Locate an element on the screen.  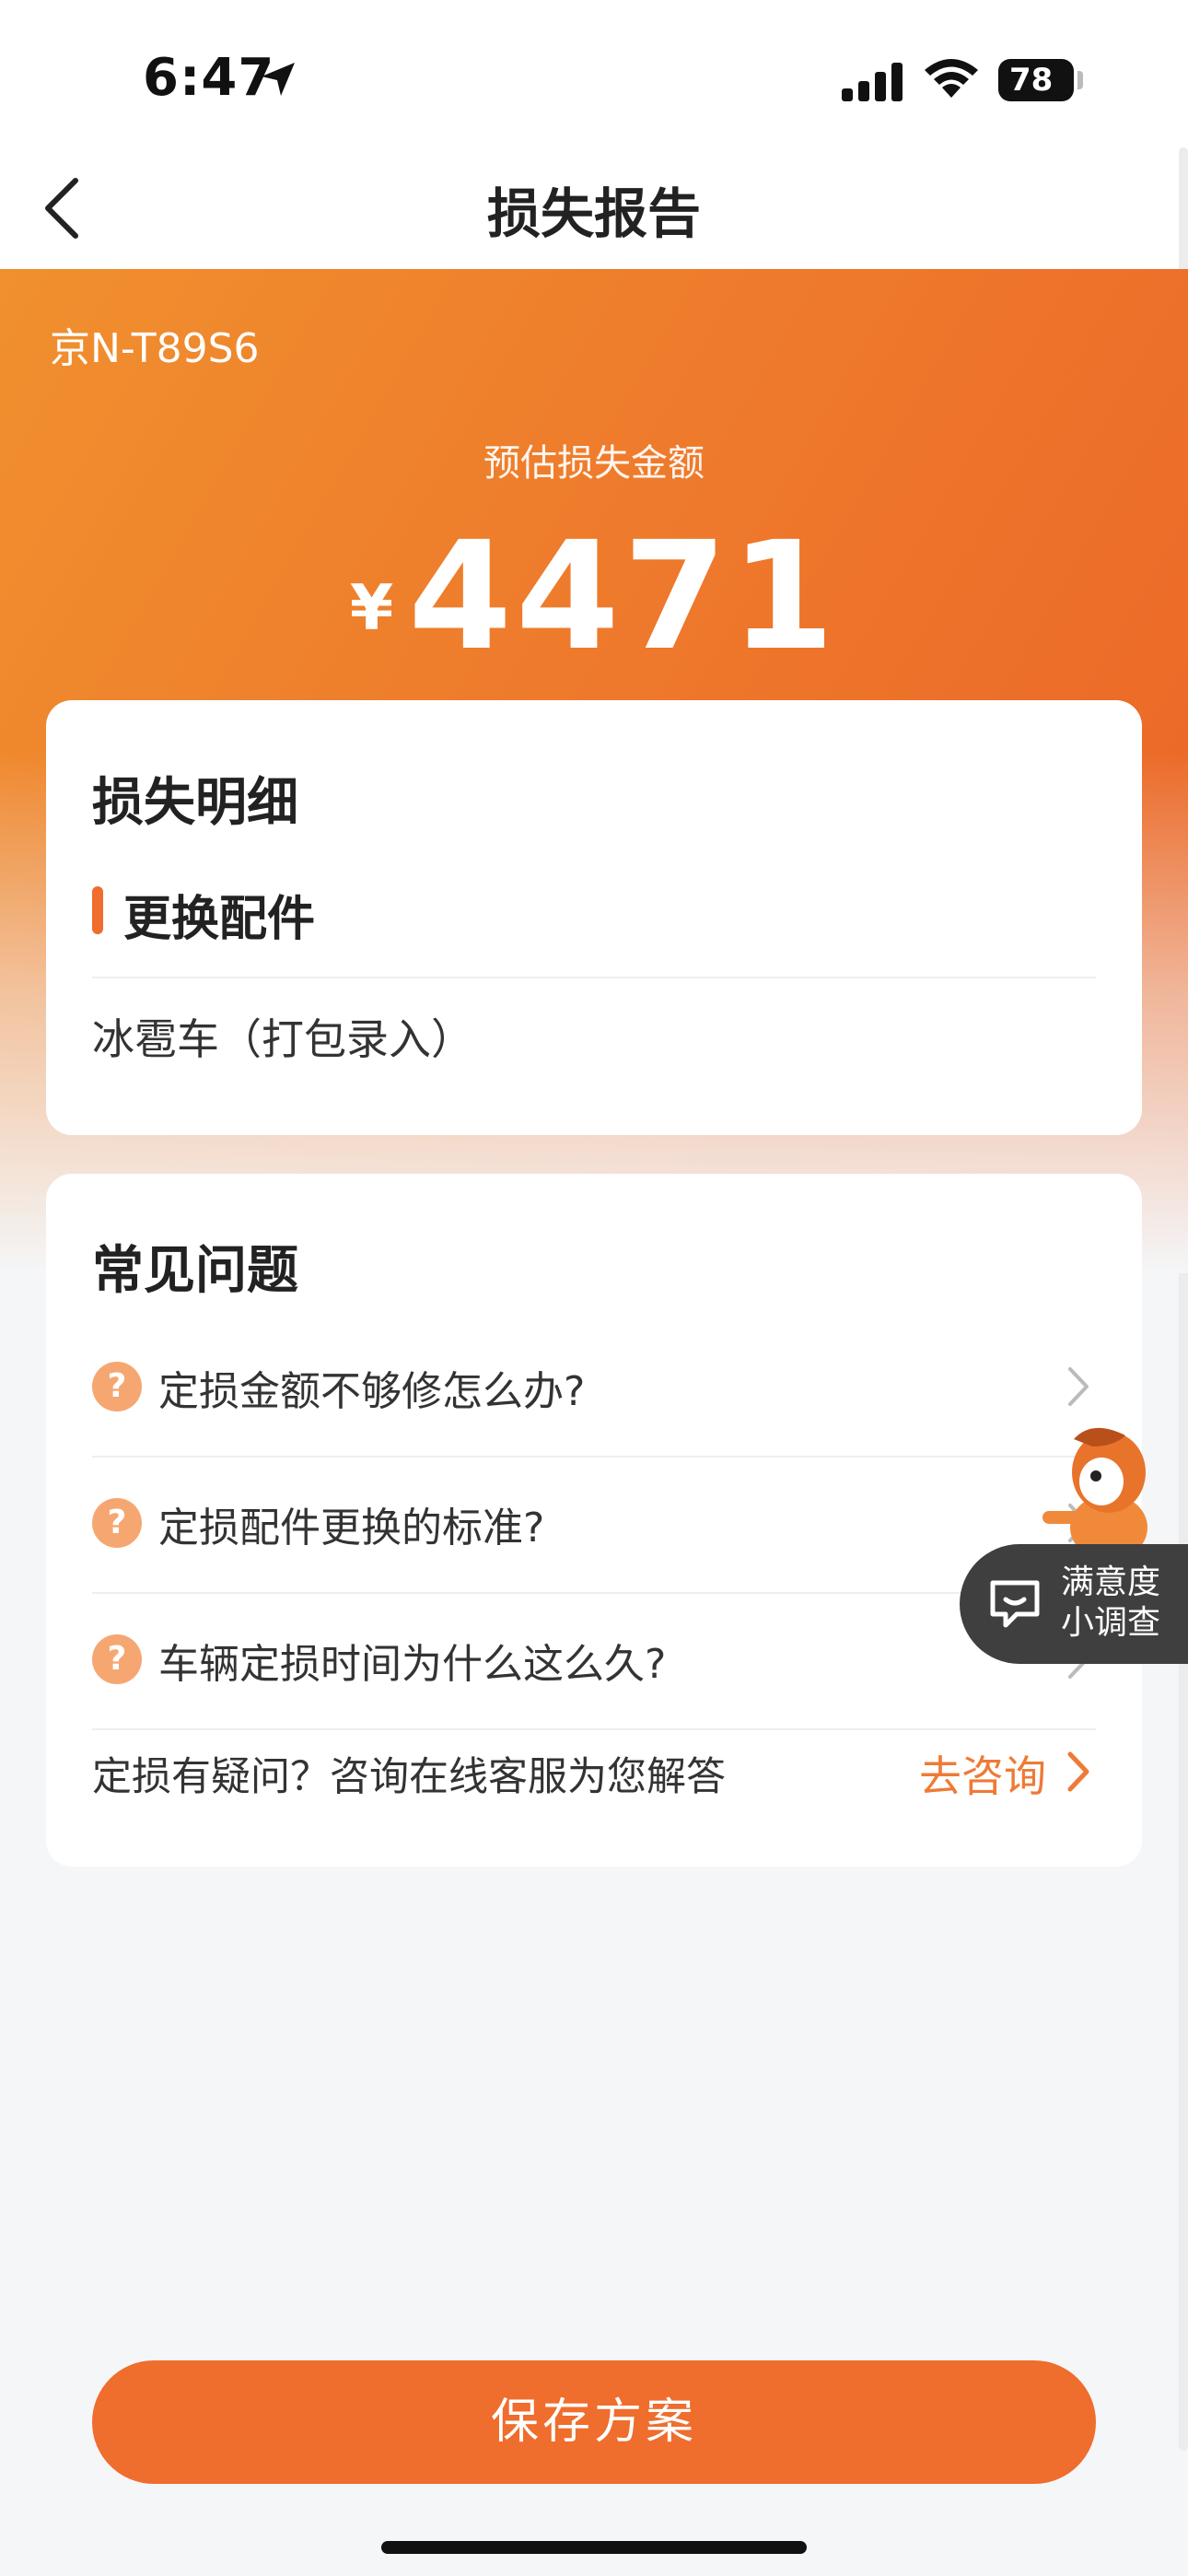
survey-line-2: 小调查 is located at coordinates (1111, 1623).